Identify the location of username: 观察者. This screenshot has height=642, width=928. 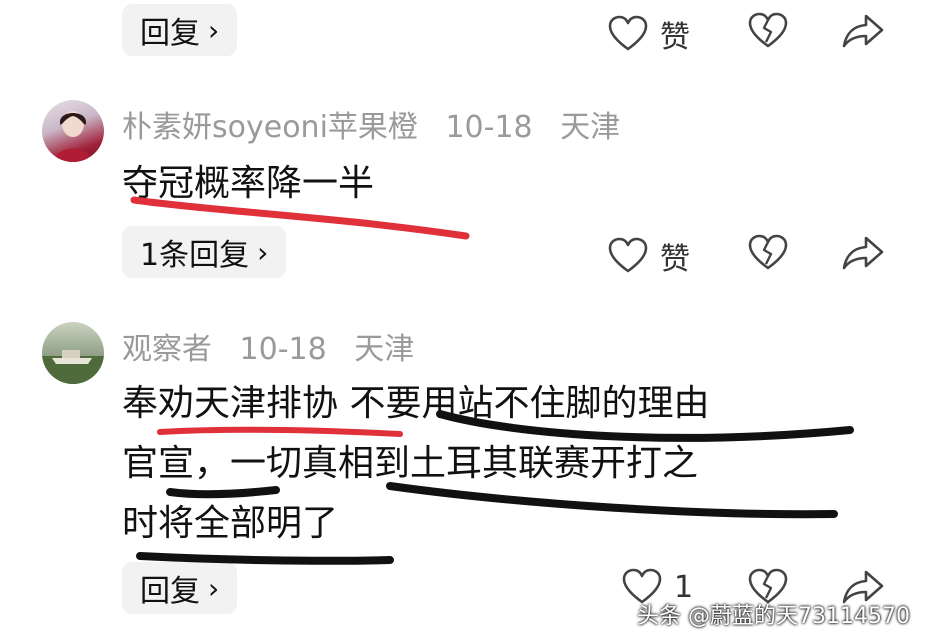
(167, 349).